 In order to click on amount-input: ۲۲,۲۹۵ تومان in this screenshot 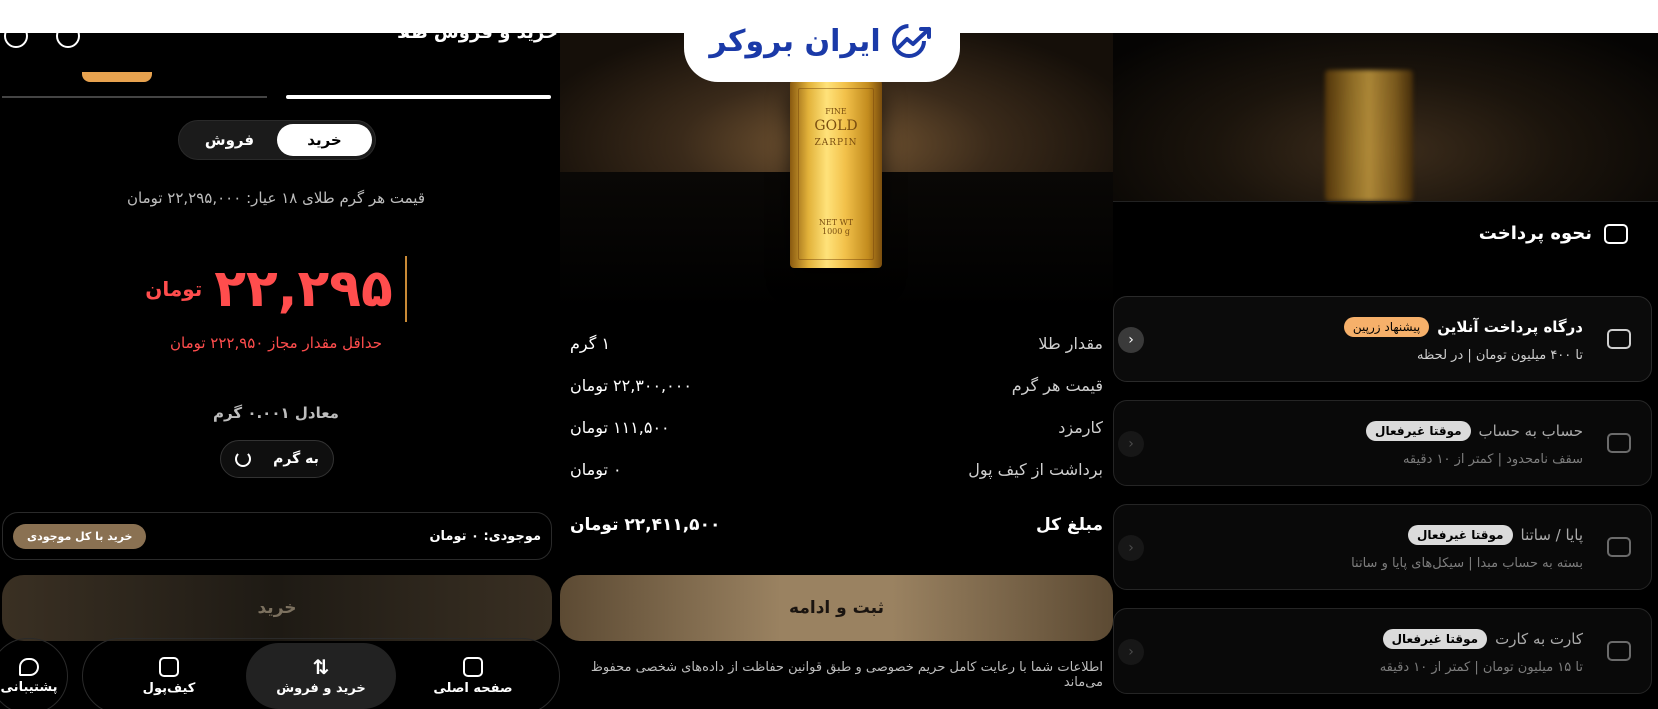, I will do `click(276, 289)`.